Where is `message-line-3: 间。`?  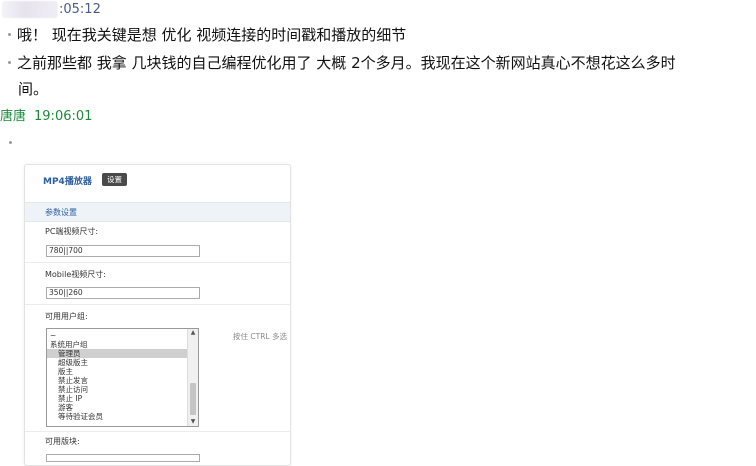
message-line-3: 间。 is located at coordinates (33, 89).